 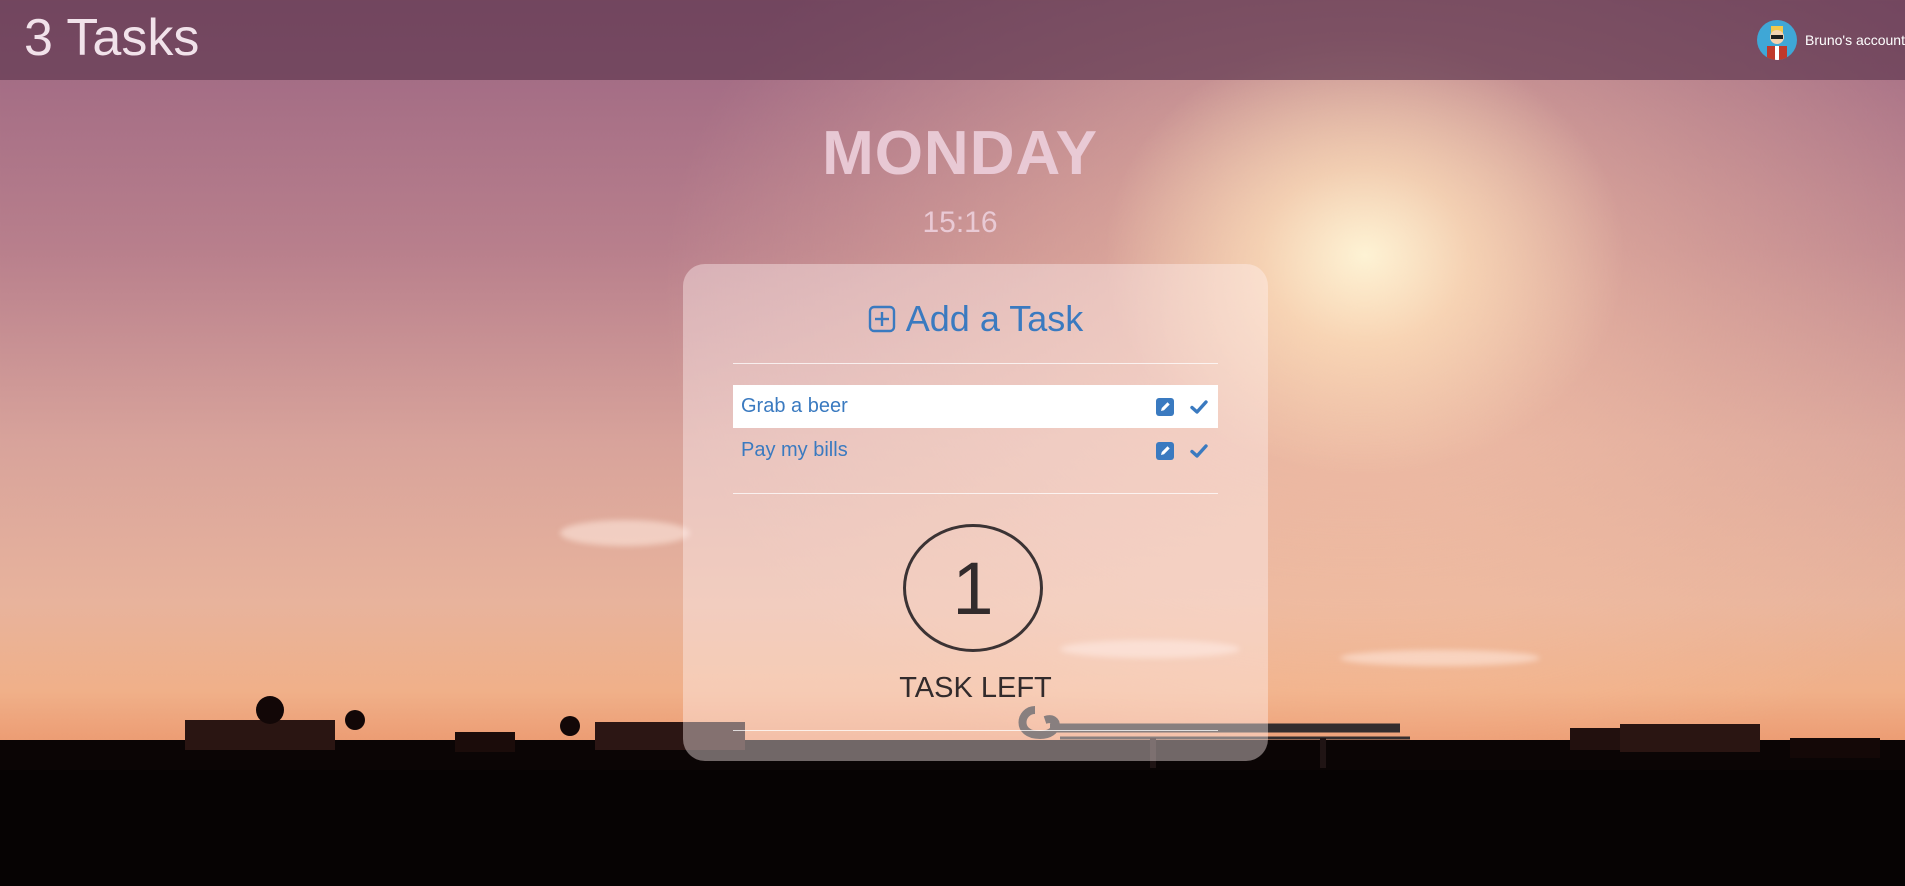 What do you see at coordinates (952, 828) in the screenshot?
I see `ground-silhouette` at bounding box center [952, 828].